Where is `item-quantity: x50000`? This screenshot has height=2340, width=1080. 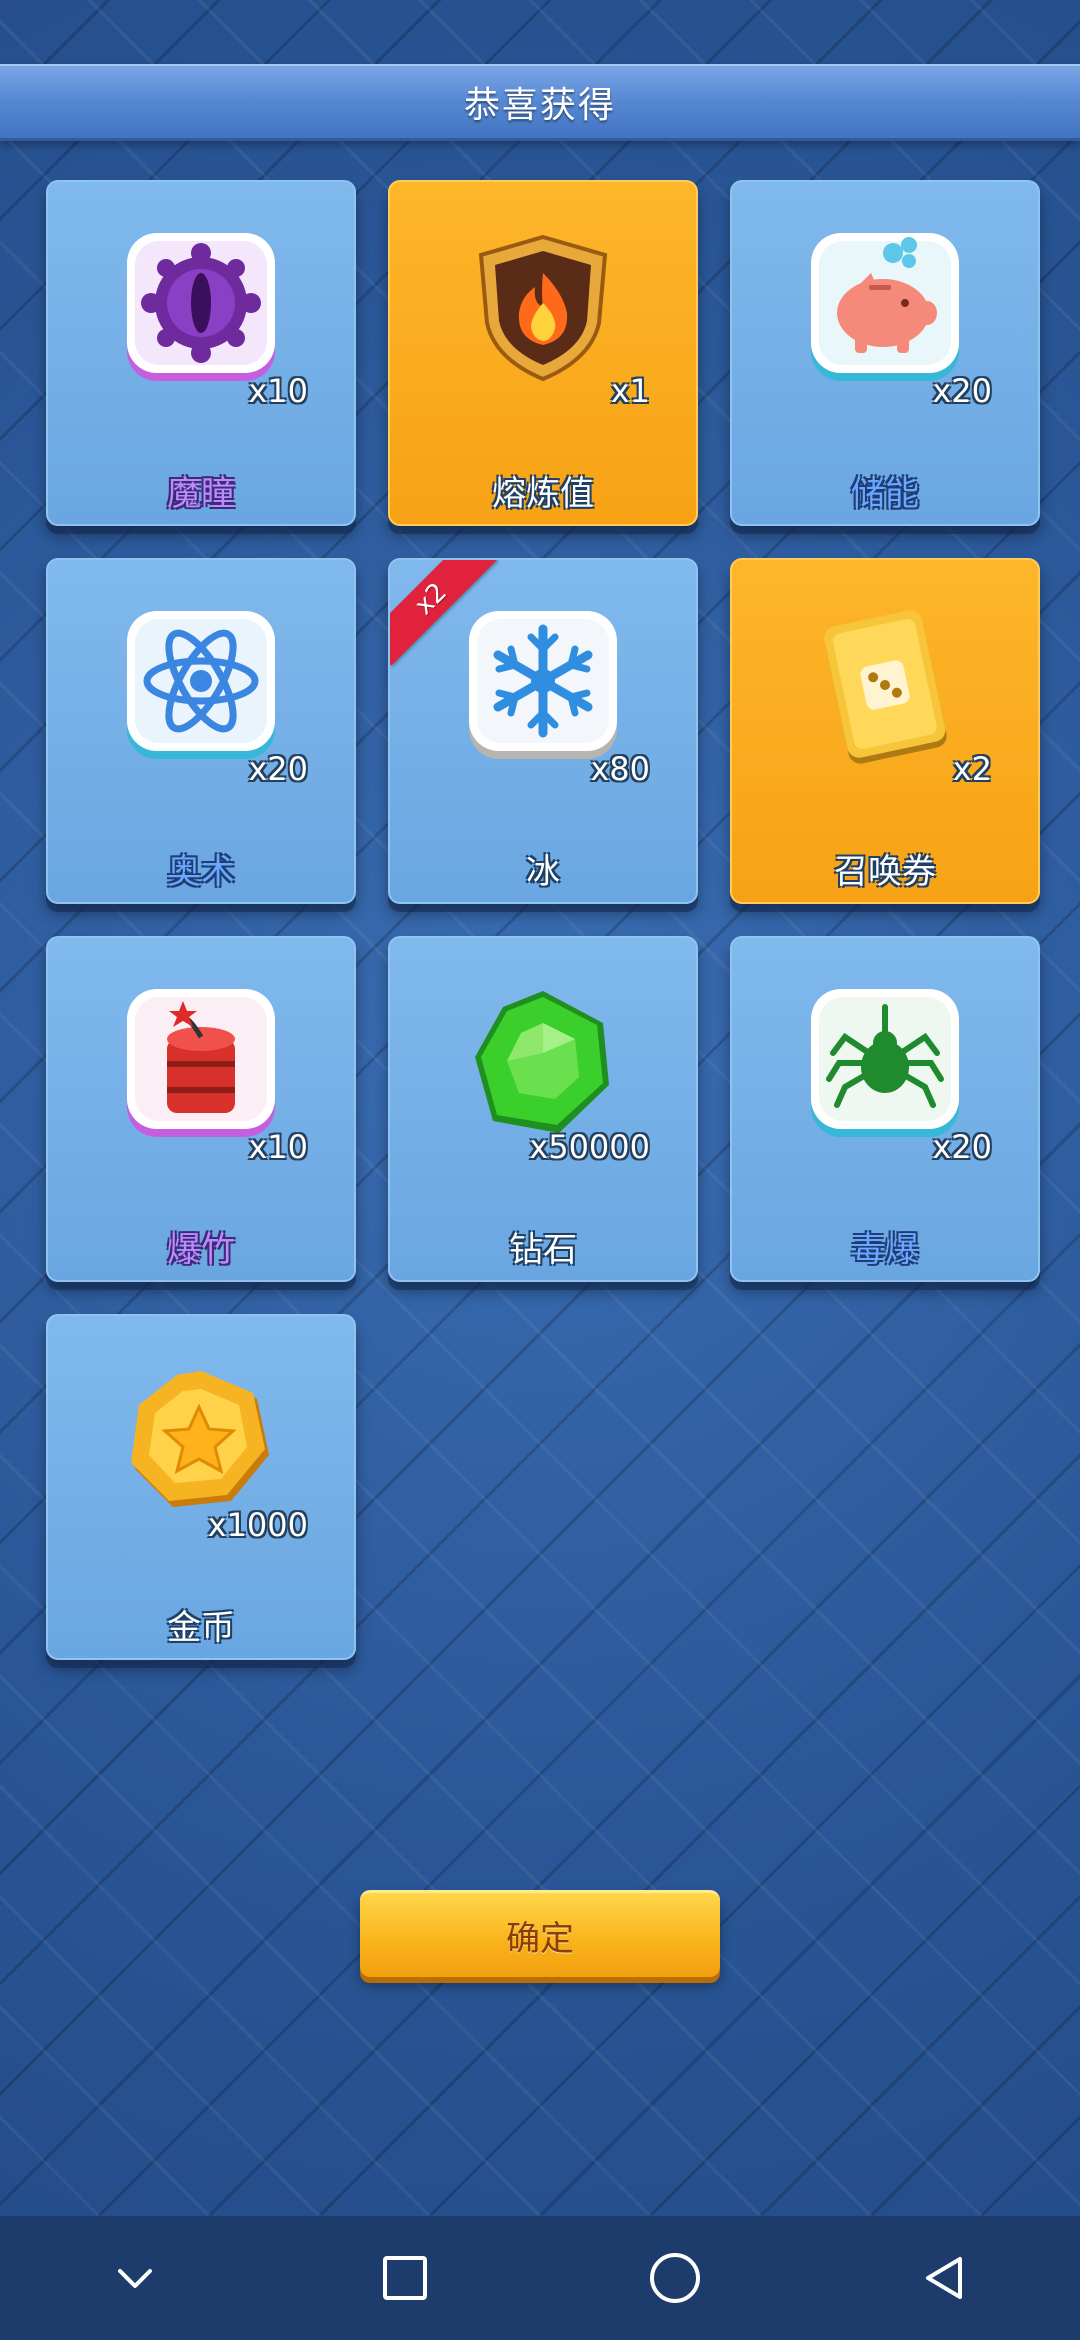 item-quantity: x50000 is located at coordinates (589, 1147).